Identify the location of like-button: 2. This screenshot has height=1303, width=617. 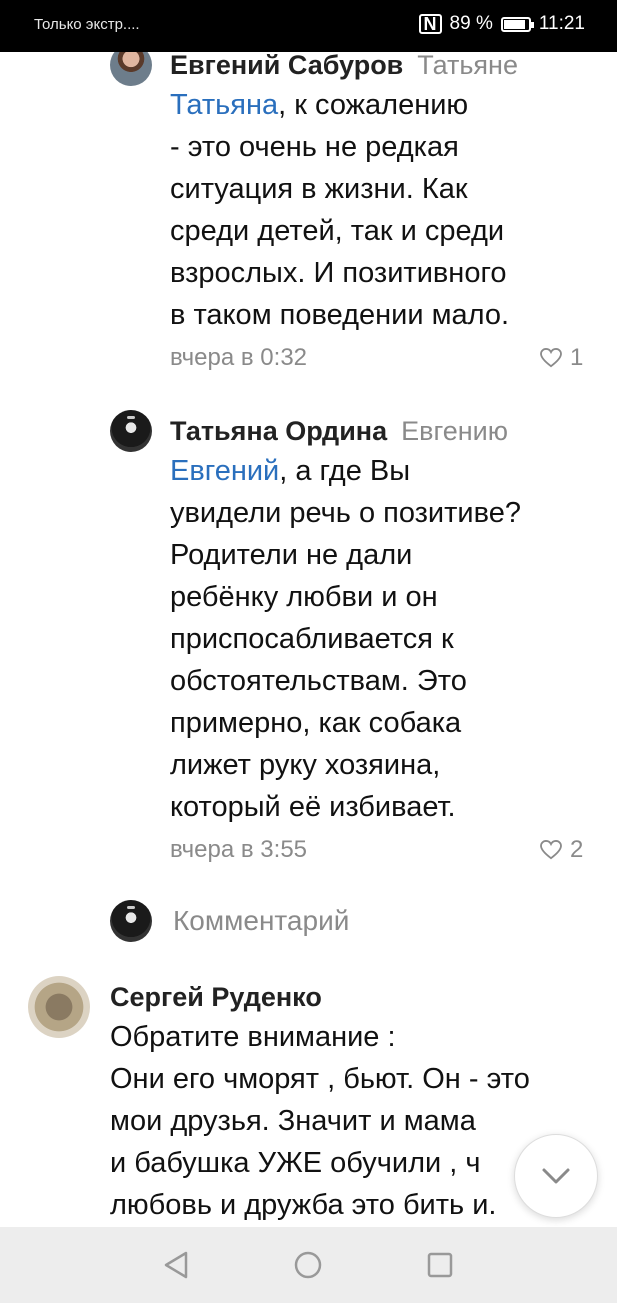
(561, 850).